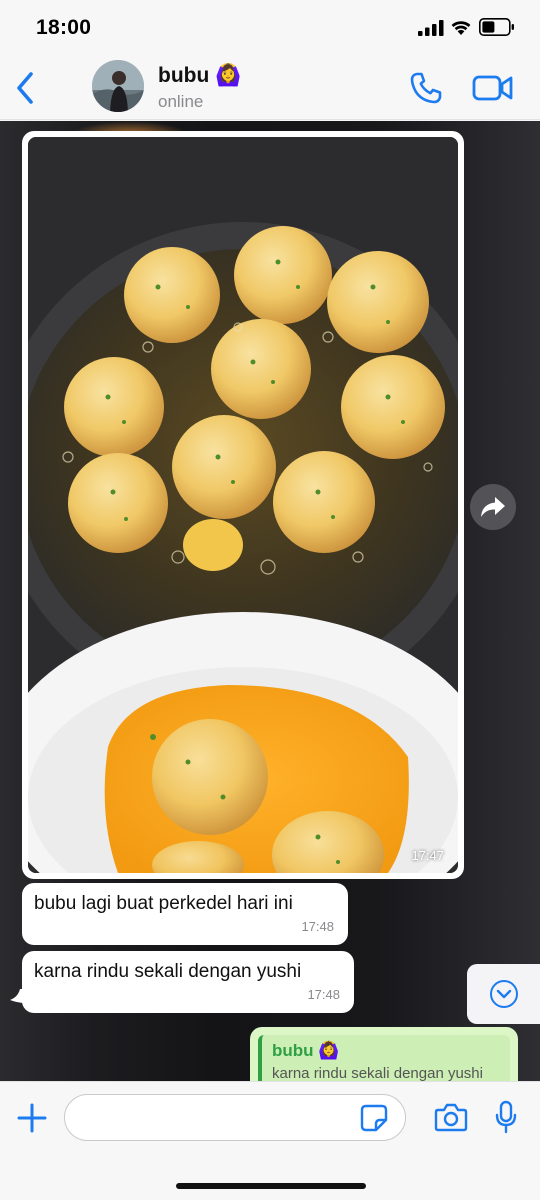 This screenshot has height=1200, width=540. Describe the element at coordinates (64, 27) in the screenshot. I see `status-time: 18:00` at that location.